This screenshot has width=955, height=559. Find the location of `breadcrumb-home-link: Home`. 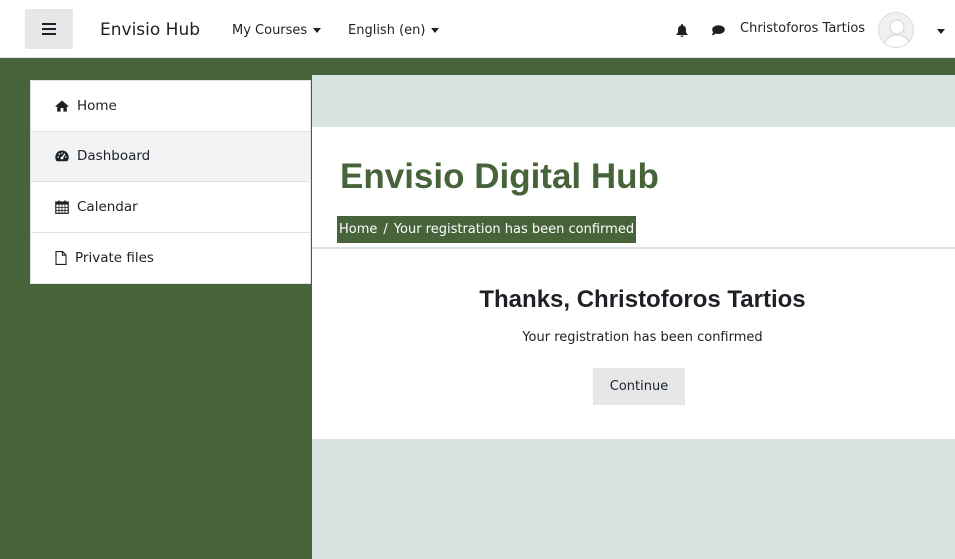

breadcrumb-home-link: Home is located at coordinates (358, 229).